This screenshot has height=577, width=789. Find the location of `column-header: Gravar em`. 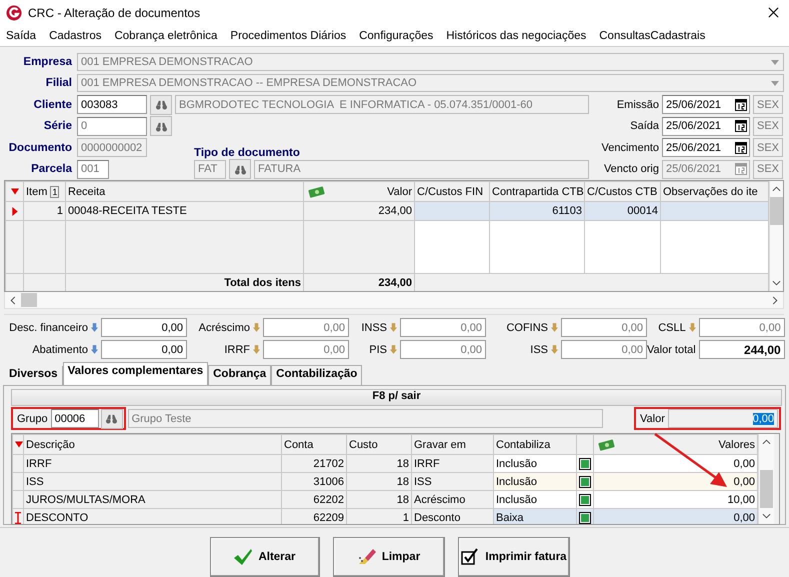

column-header: Gravar em is located at coordinates (453, 444).